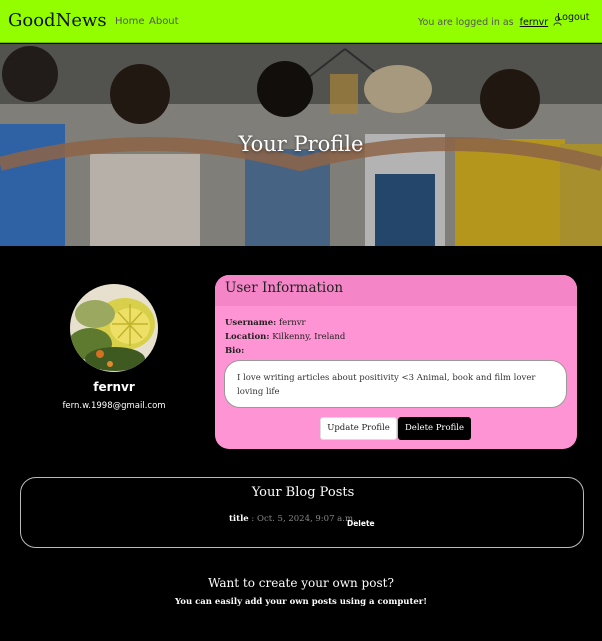 This screenshot has width=602, height=641. What do you see at coordinates (309, 337) in the screenshot?
I see `location-value: Kilkenny, Ireland` at bounding box center [309, 337].